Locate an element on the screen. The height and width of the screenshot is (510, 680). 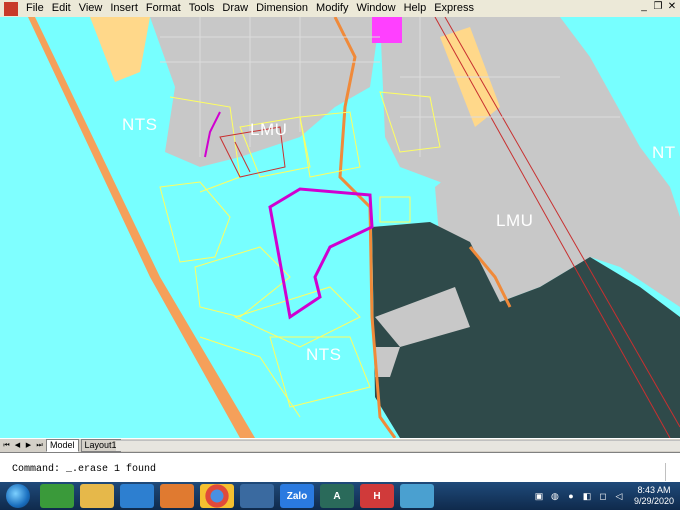
restore-button: ❐ is located at coordinates (658, 7).